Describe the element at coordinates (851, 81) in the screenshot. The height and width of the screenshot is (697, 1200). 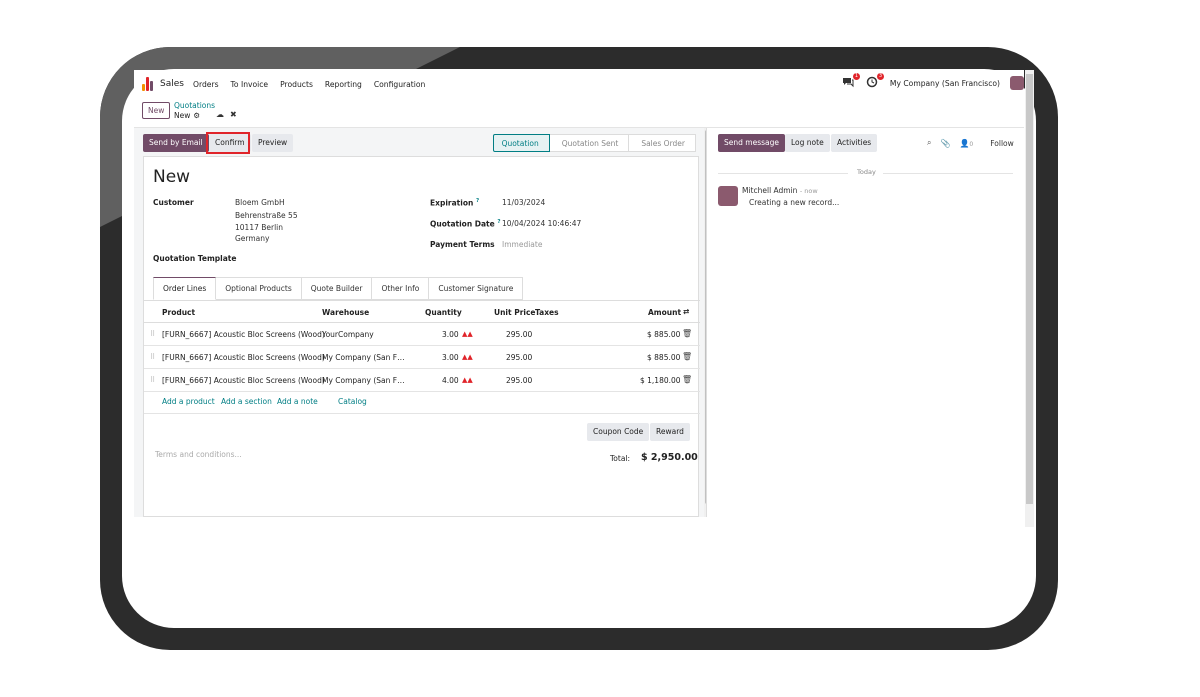
I see `messages-icon: 1` at that location.